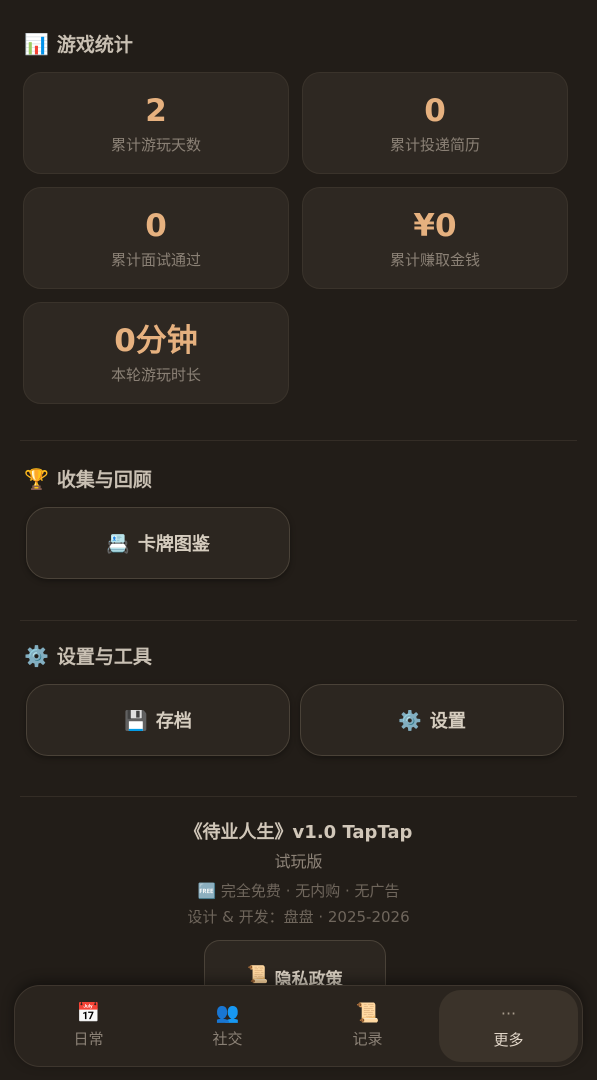  What do you see at coordinates (298, 861) in the screenshot?
I see `demo-label: 试玩版` at bounding box center [298, 861].